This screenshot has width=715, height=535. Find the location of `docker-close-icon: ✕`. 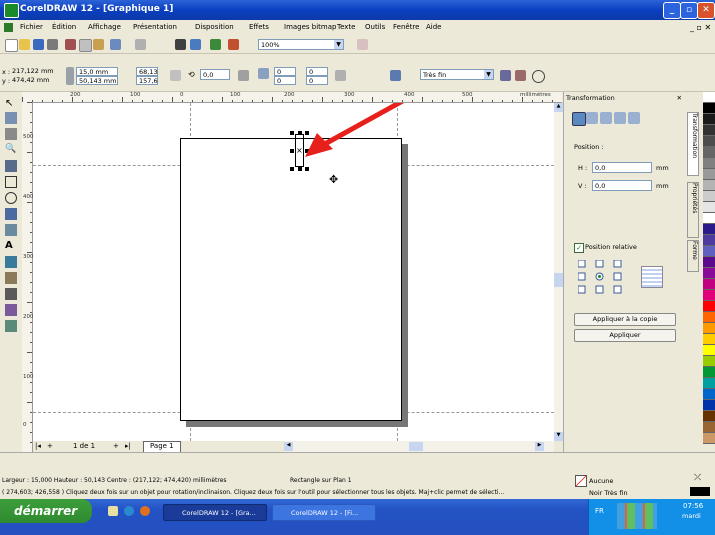

docker-close-icon: ✕ is located at coordinates (679, 98).